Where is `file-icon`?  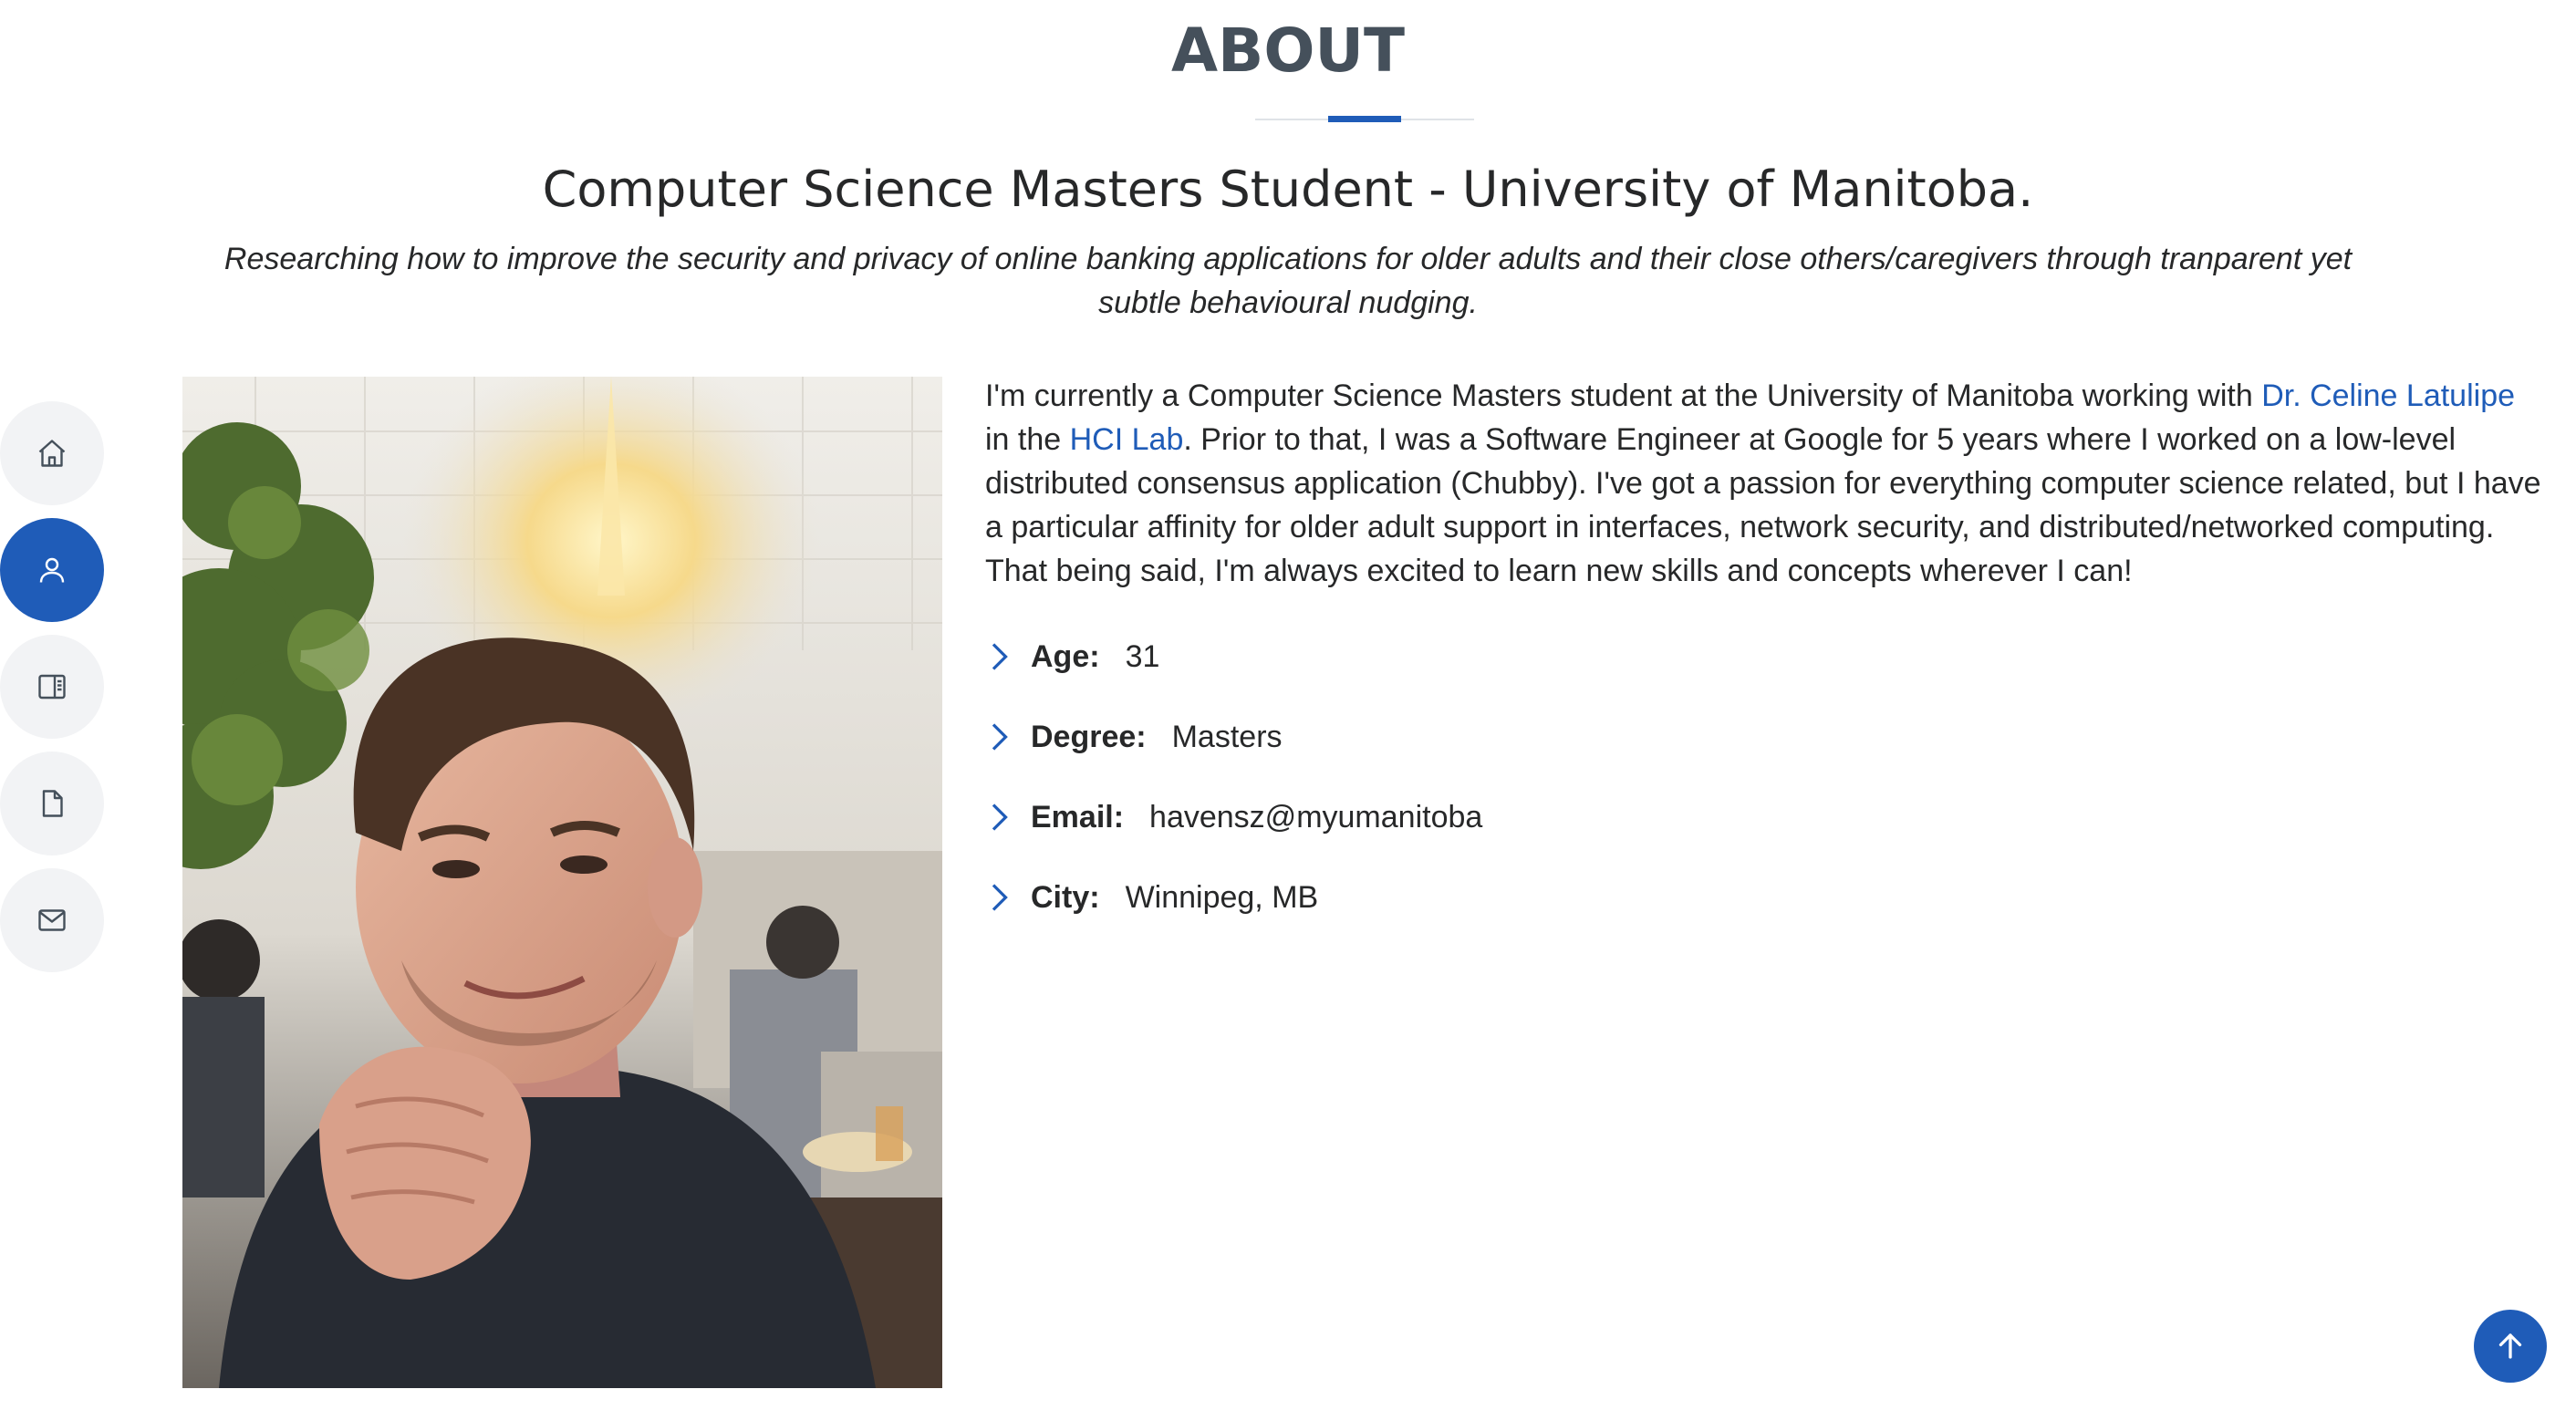 file-icon is located at coordinates (53, 803).